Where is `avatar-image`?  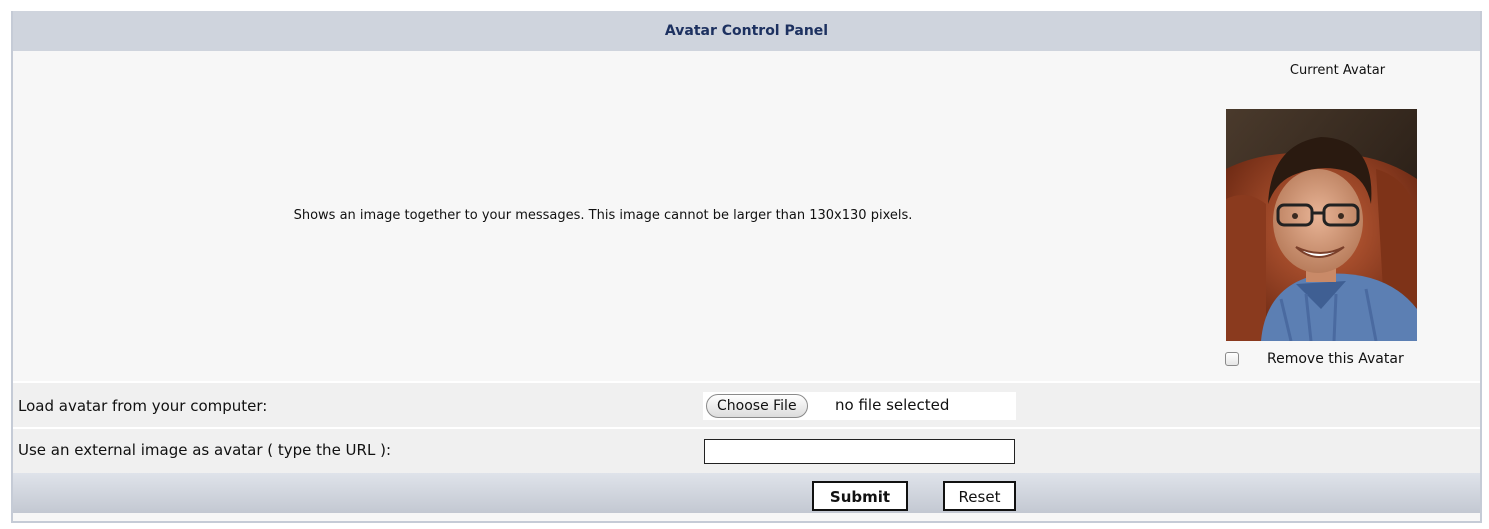
avatar-image is located at coordinates (1321, 225).